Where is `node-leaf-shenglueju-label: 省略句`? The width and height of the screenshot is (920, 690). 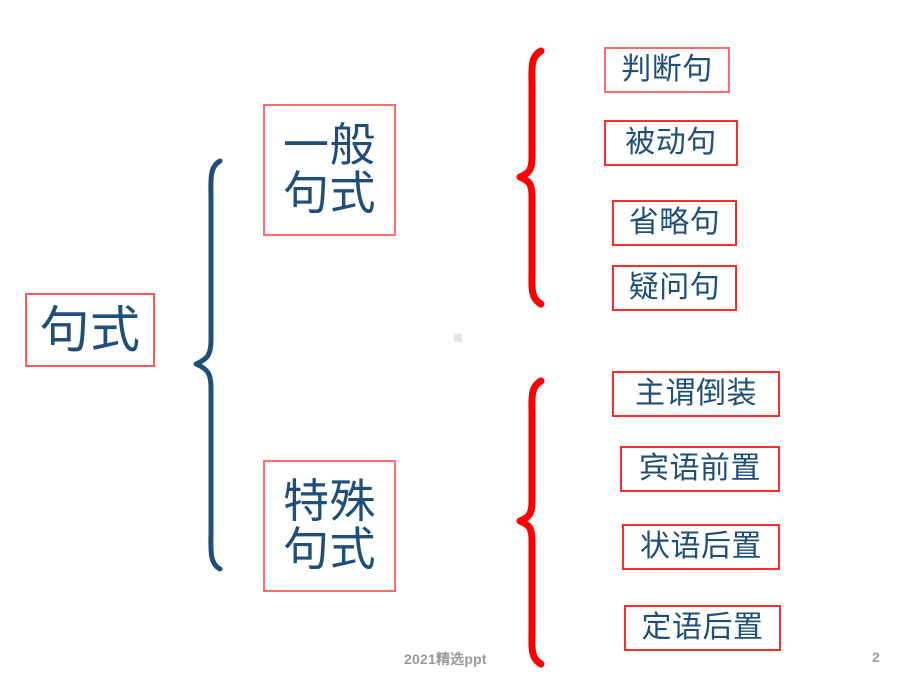
node-leaf-shenglueju-label: 省略句 is located at coordinates (674, 223).